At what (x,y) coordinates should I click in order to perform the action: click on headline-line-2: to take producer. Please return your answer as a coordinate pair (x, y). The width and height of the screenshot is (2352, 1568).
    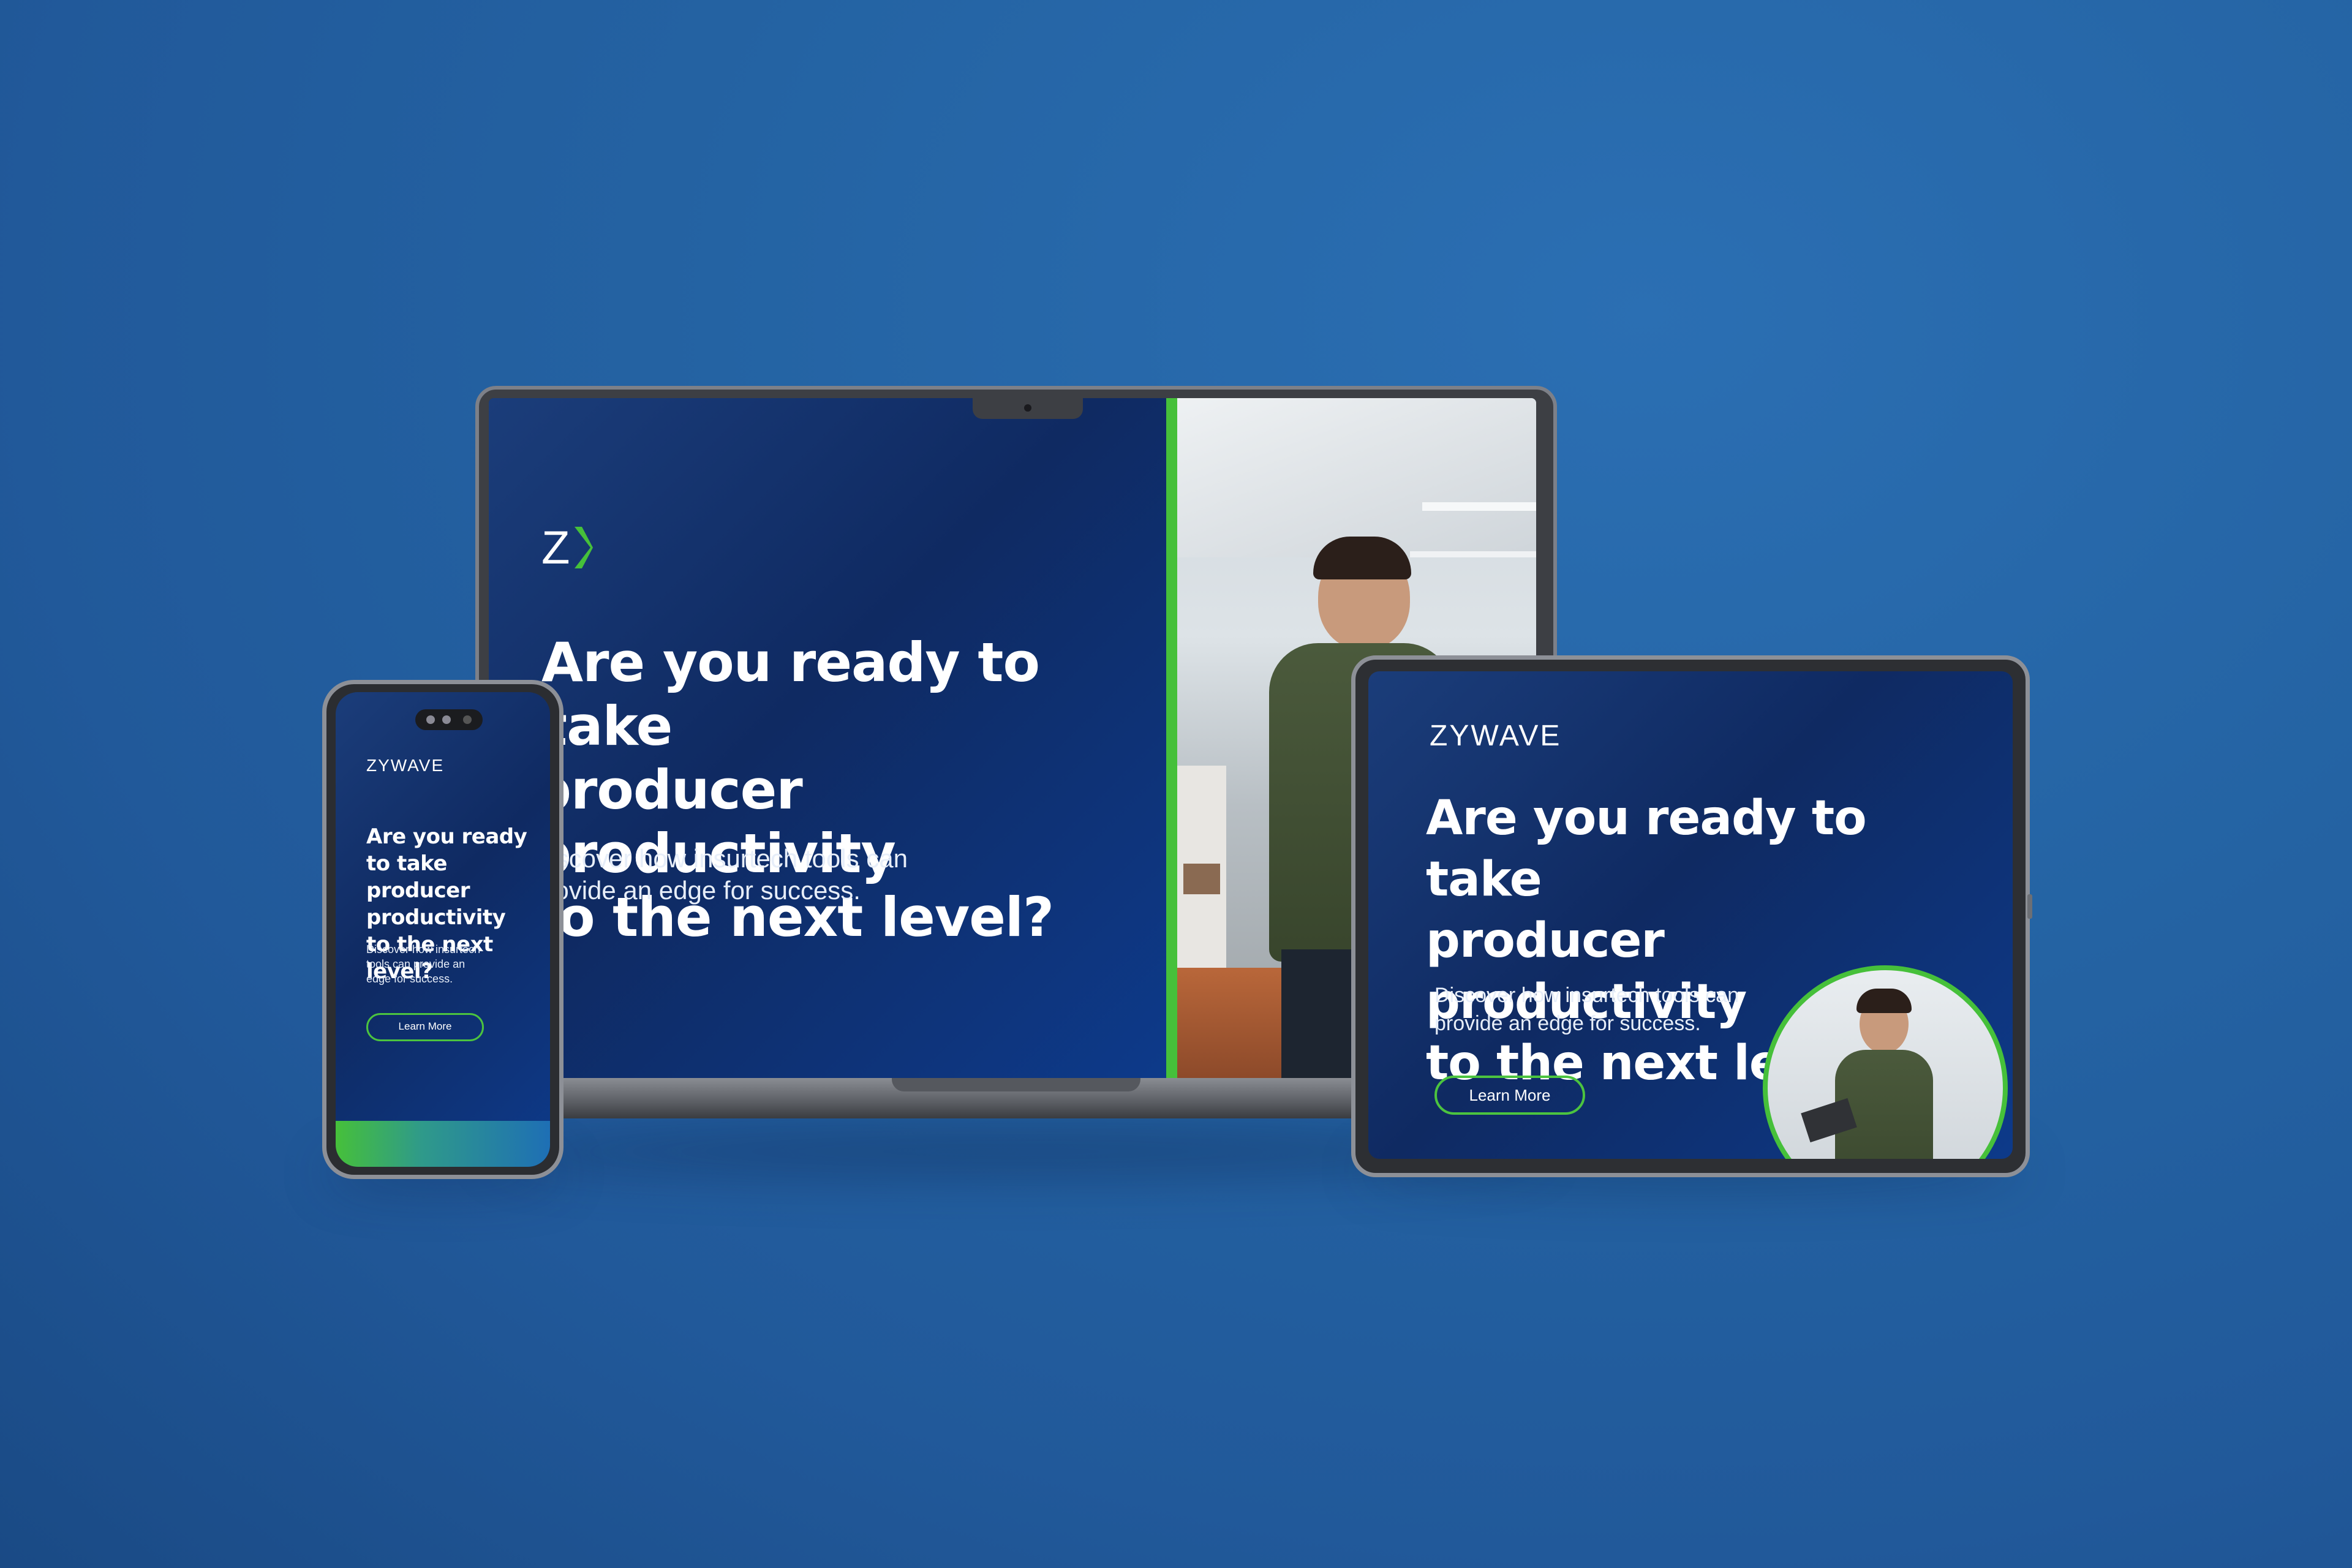
    Looking at the image, I should click on (418, 877).